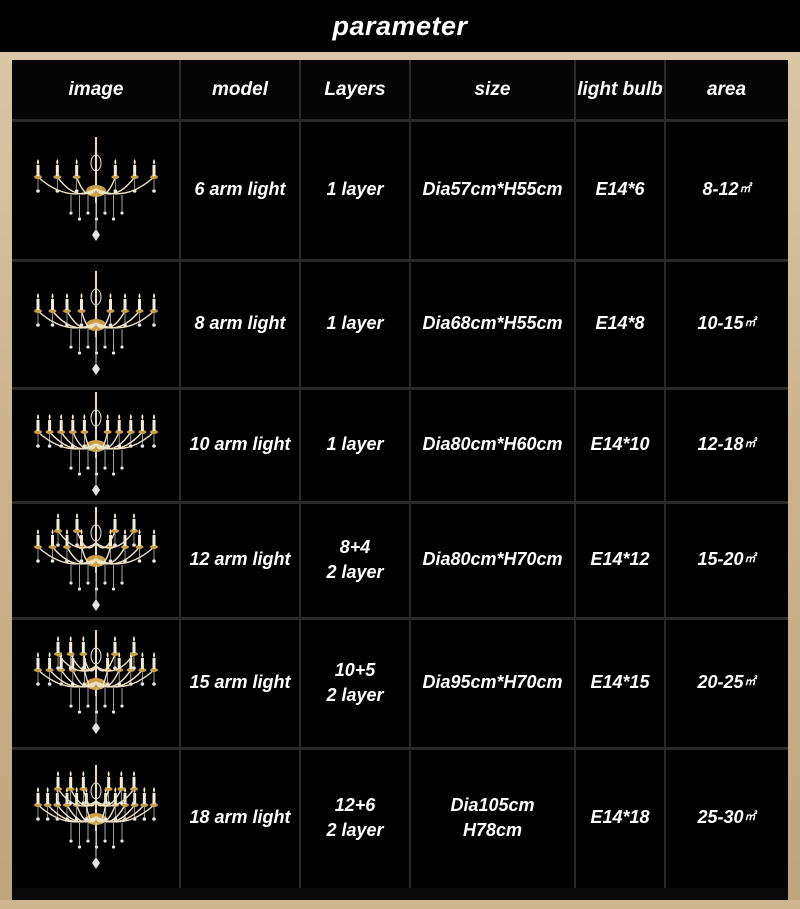 The image size is (800, 909). I want to click on header-bulb: light bulb, so click(620, 90).